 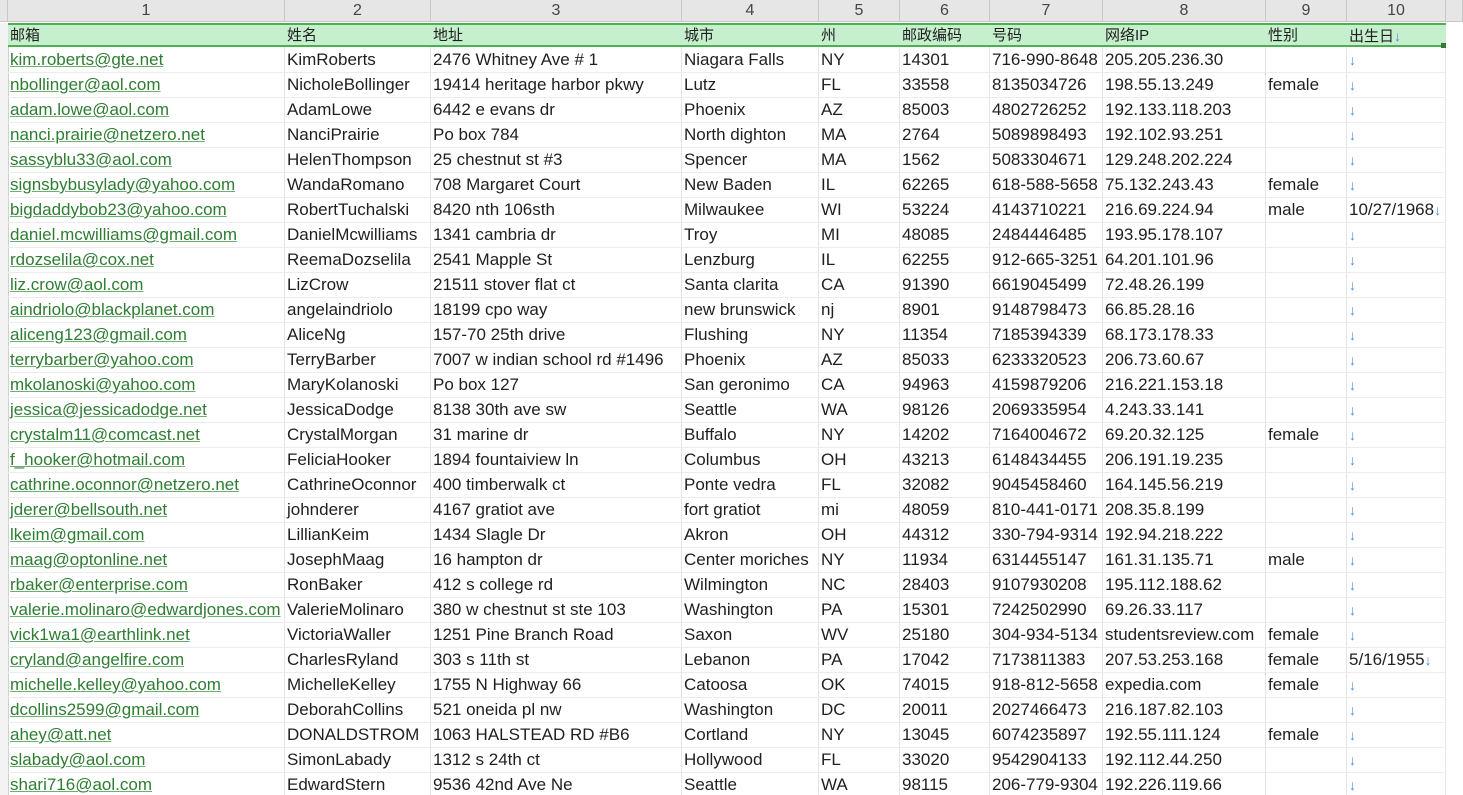 I want to click on table-cell: WA, so click(x=859, y=410).